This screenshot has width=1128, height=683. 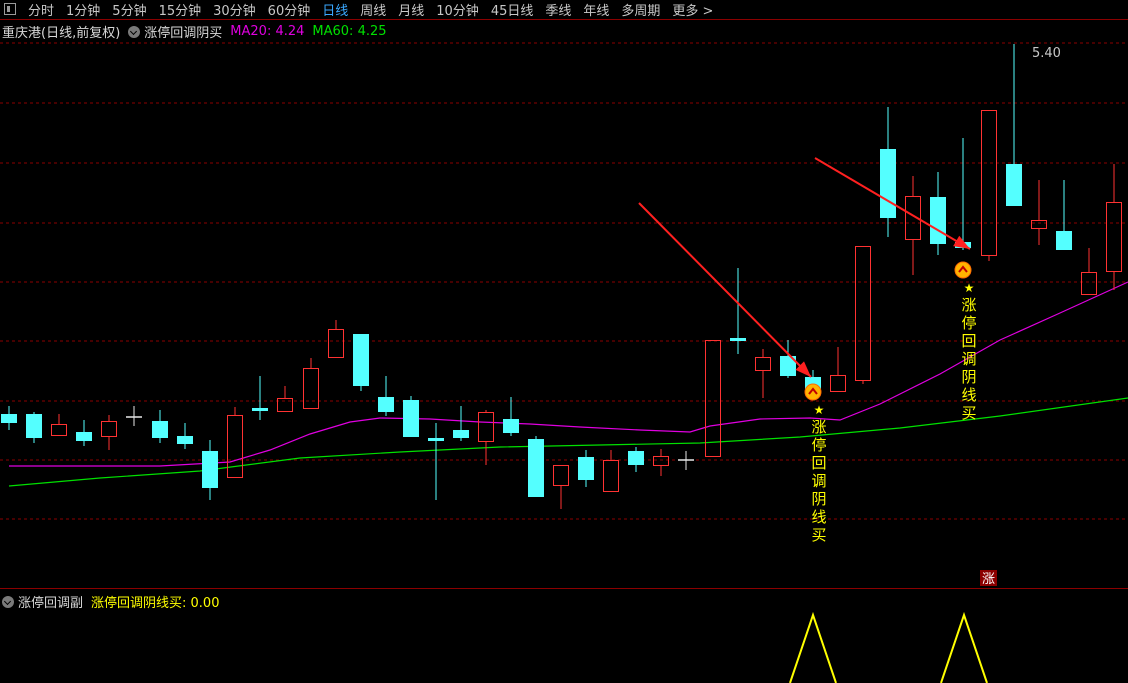 I want to click on sub-legend: 涨停回调副 涨停回调阴线买: 0.00, so click(x=110, y=601).